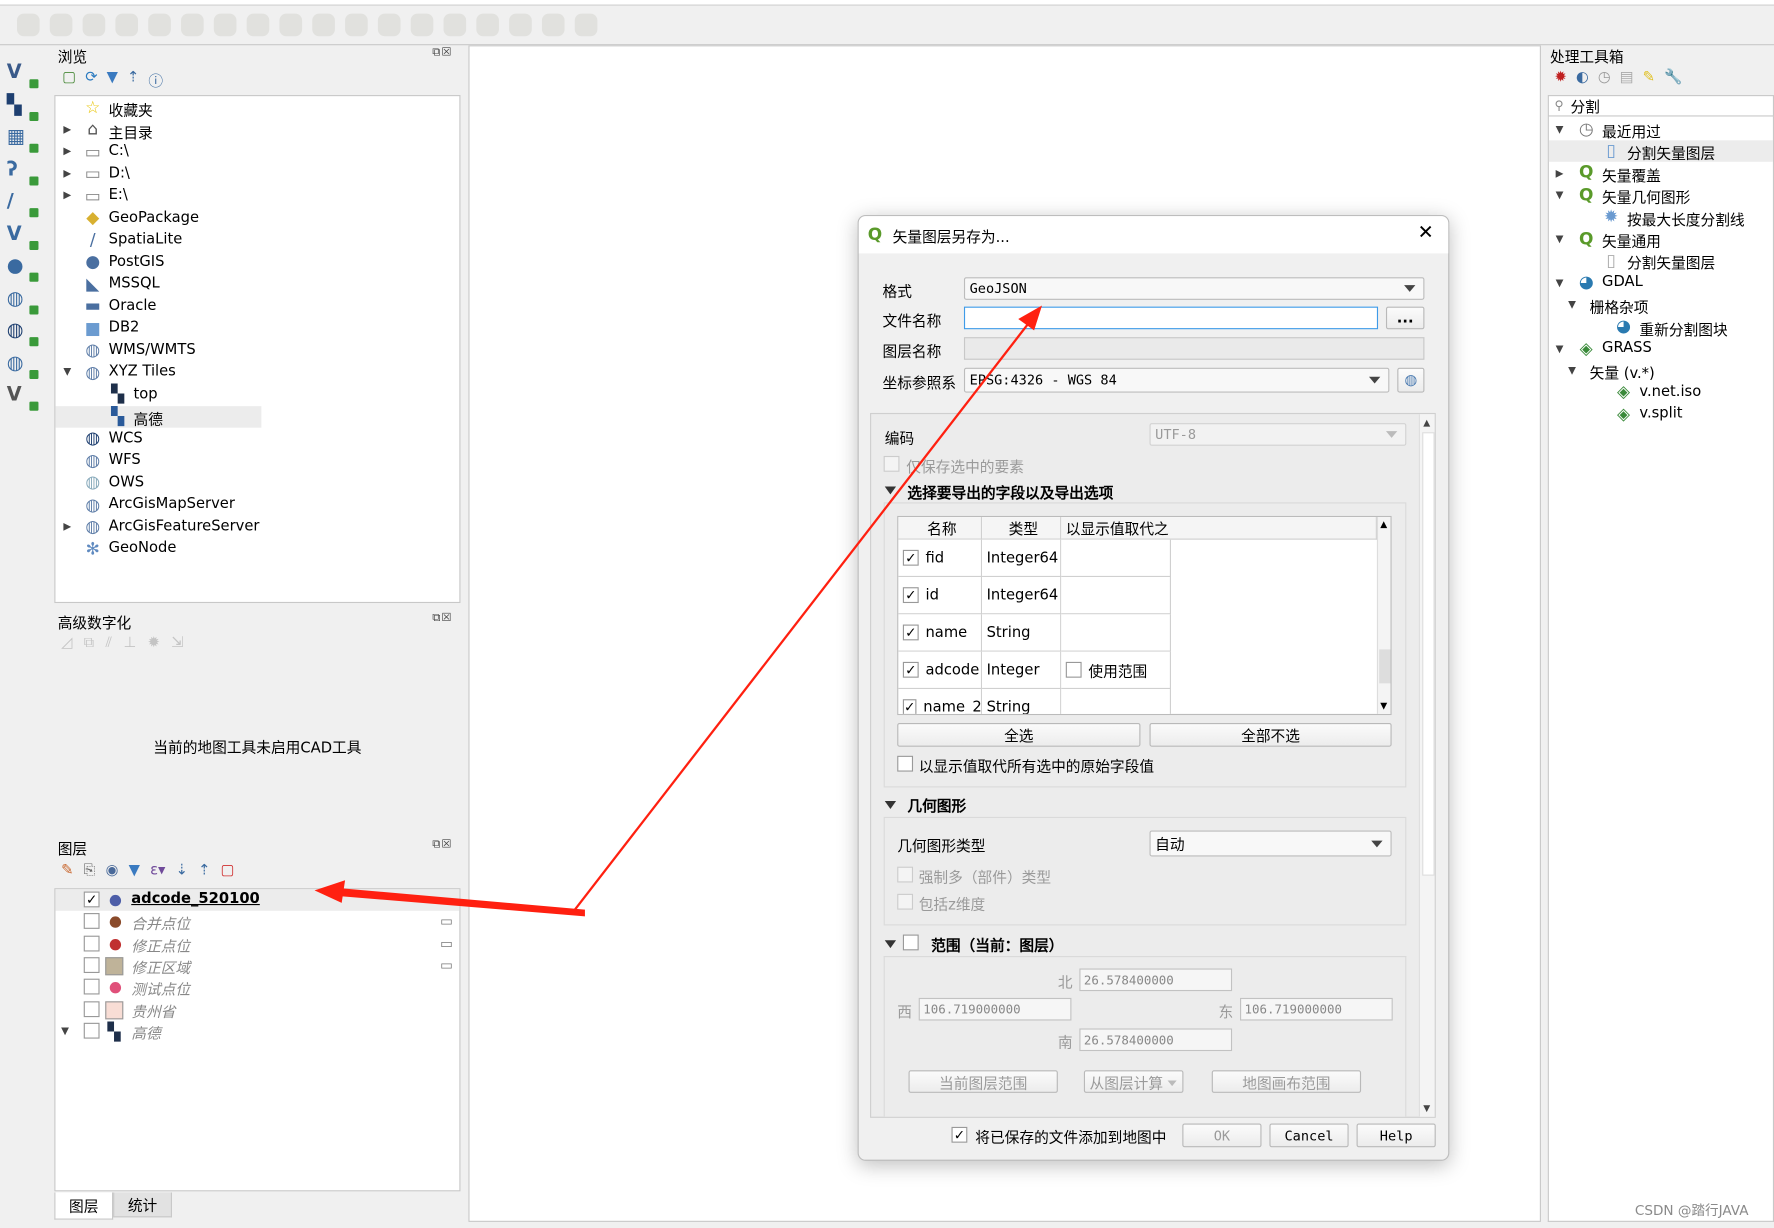 This screenshot has height=1228, width=1774. Describe the element at coordinates (1691, 1210) in the screenshot. I see `watermark: CSDN @踏行JAVA` at that location.